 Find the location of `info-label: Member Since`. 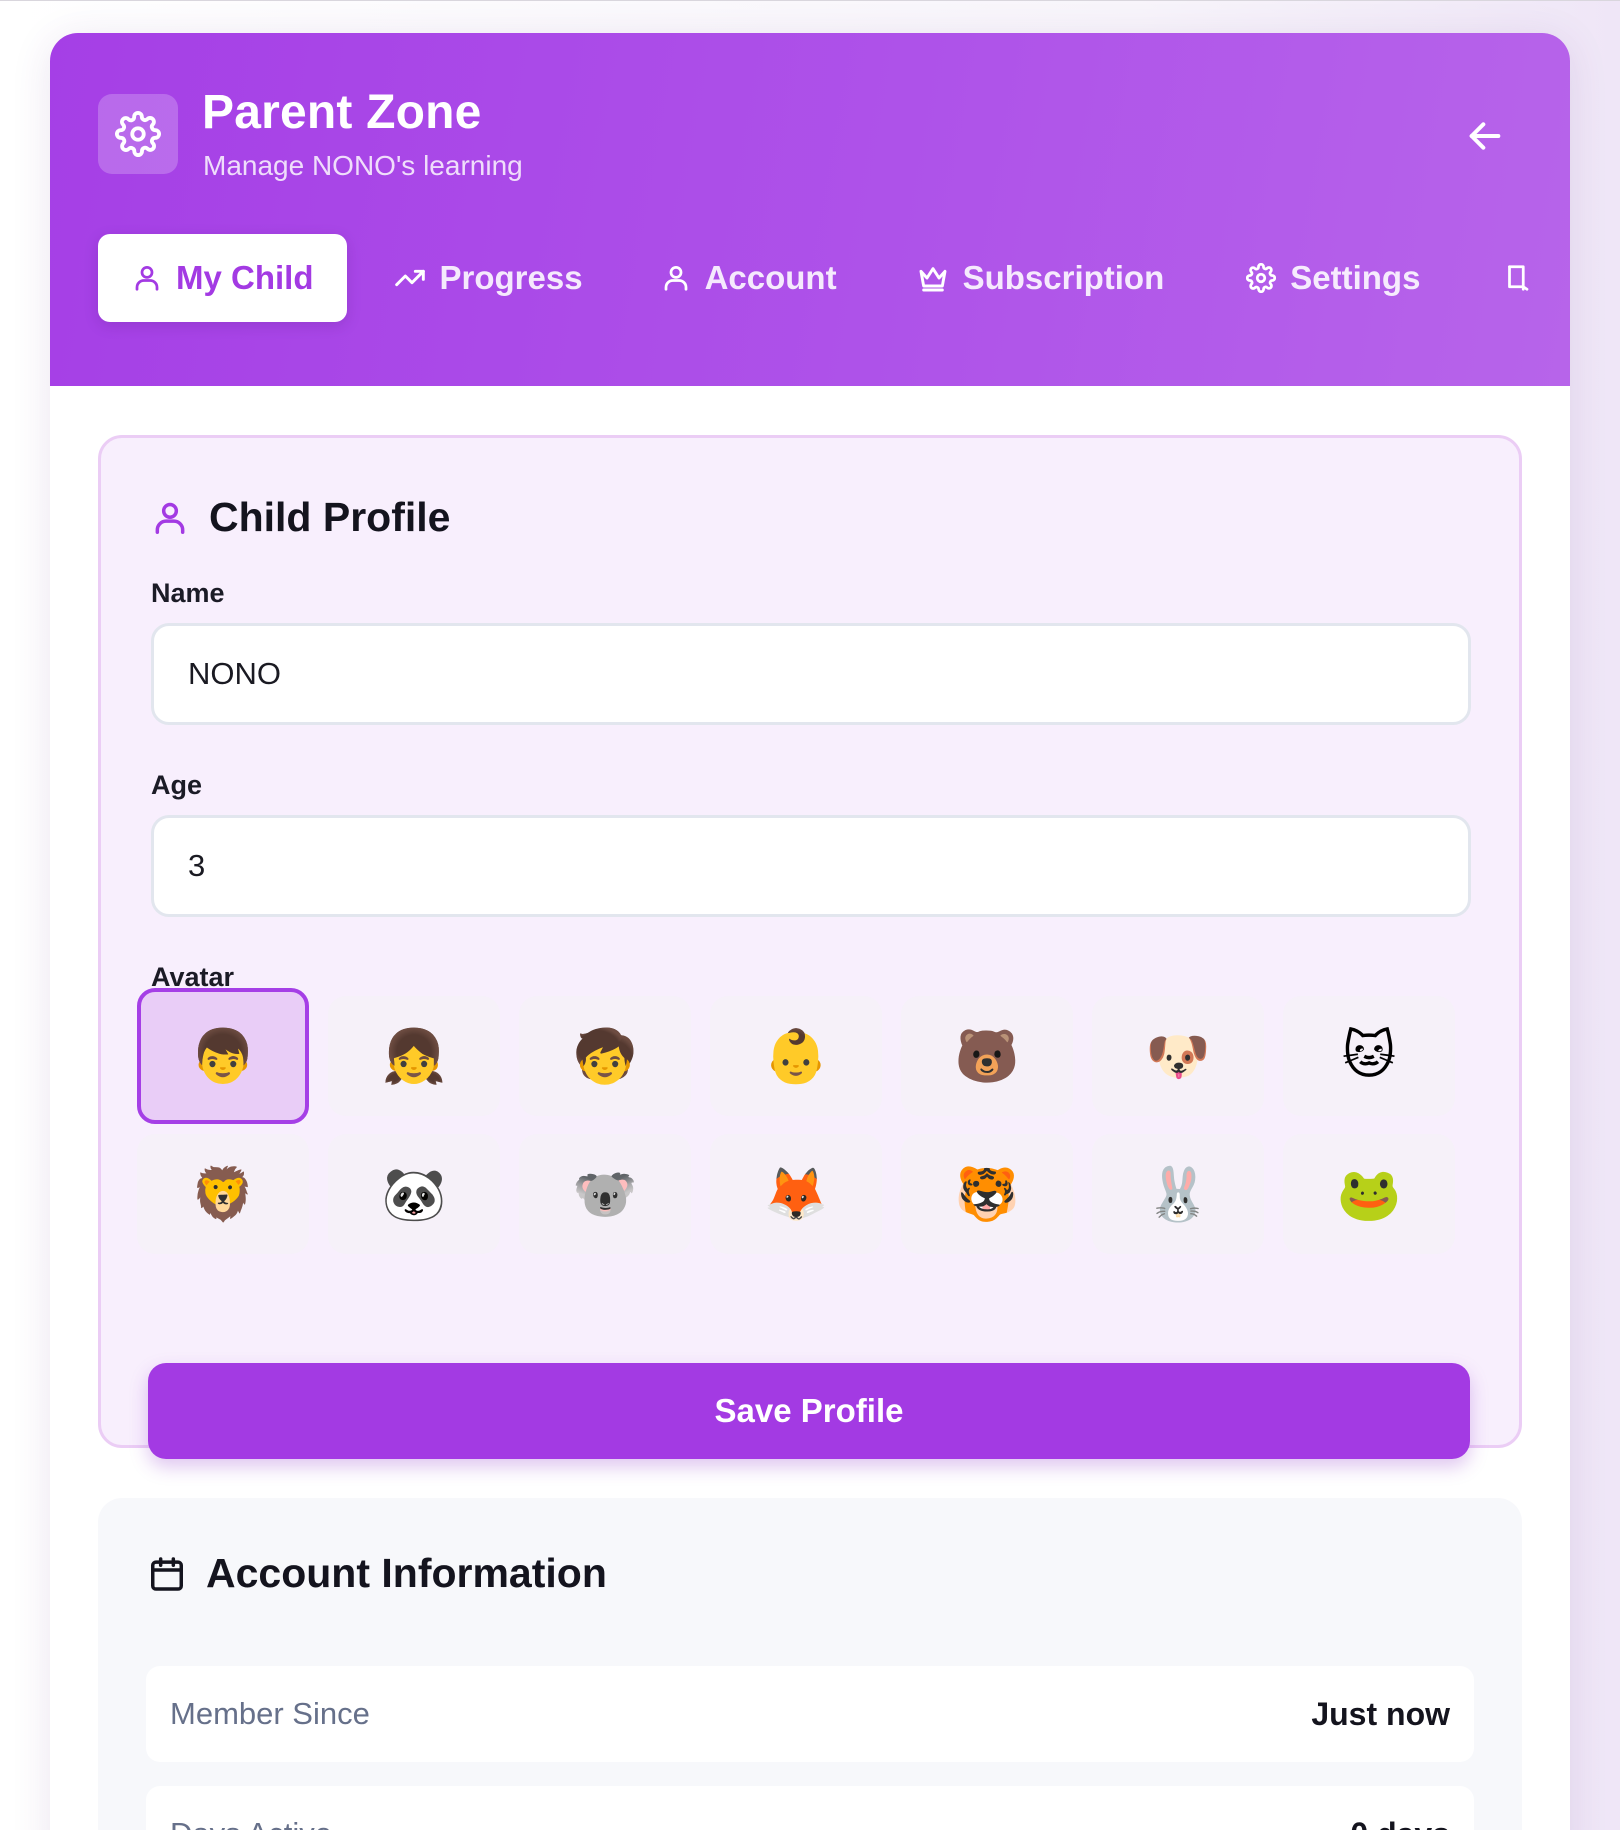

info-label: Member Since is located at coordinates (270, 1713).